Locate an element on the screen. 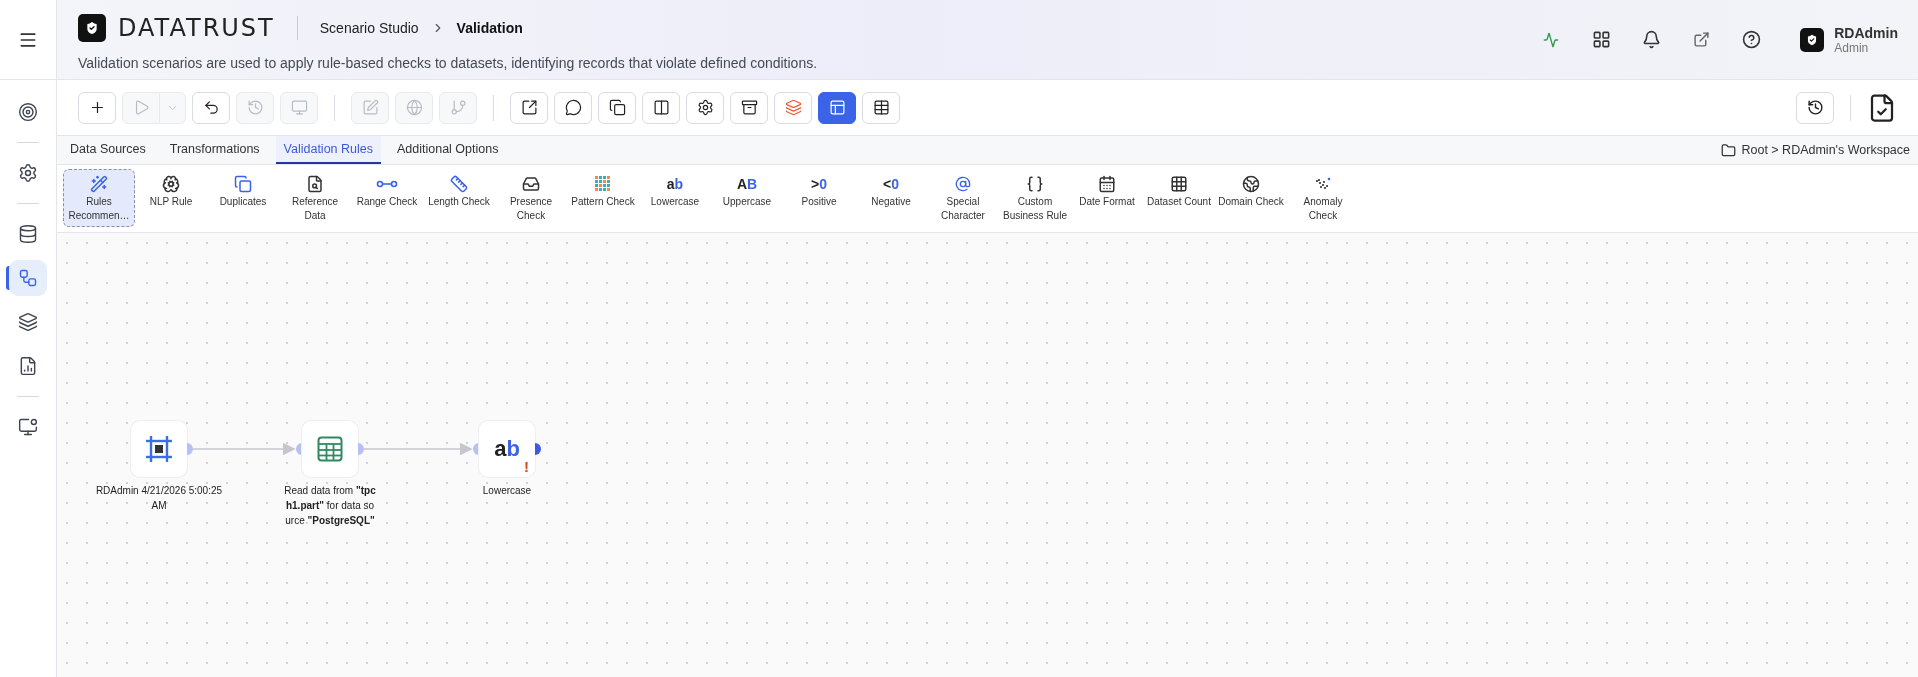 The width and height of the screenshot is (1918, 677). comment-button is located at coordinates (573, 107).